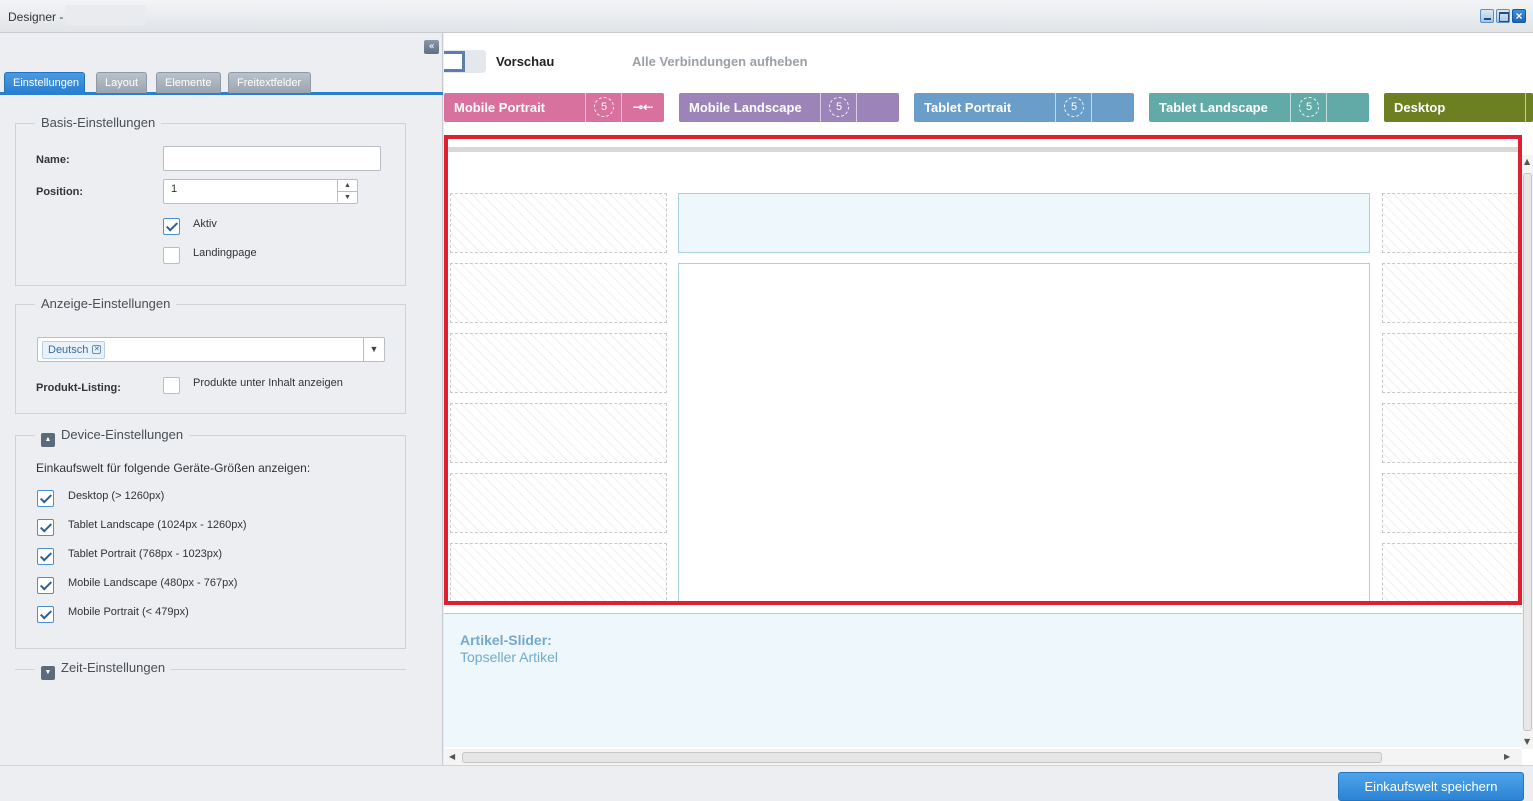 The height and width of the screenshot is (801, 1533). What do you see at coordinates (454, 61) in the screenshot?
I see `toggle-knob` at bounding box center [454, 61].